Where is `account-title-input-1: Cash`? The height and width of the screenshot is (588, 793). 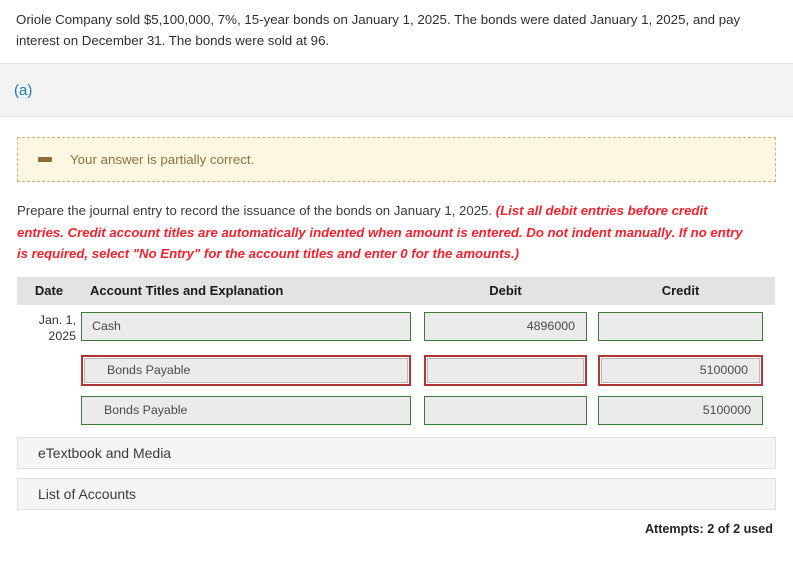 account-title-input-1: Cash is located at coordinates (246, 326).